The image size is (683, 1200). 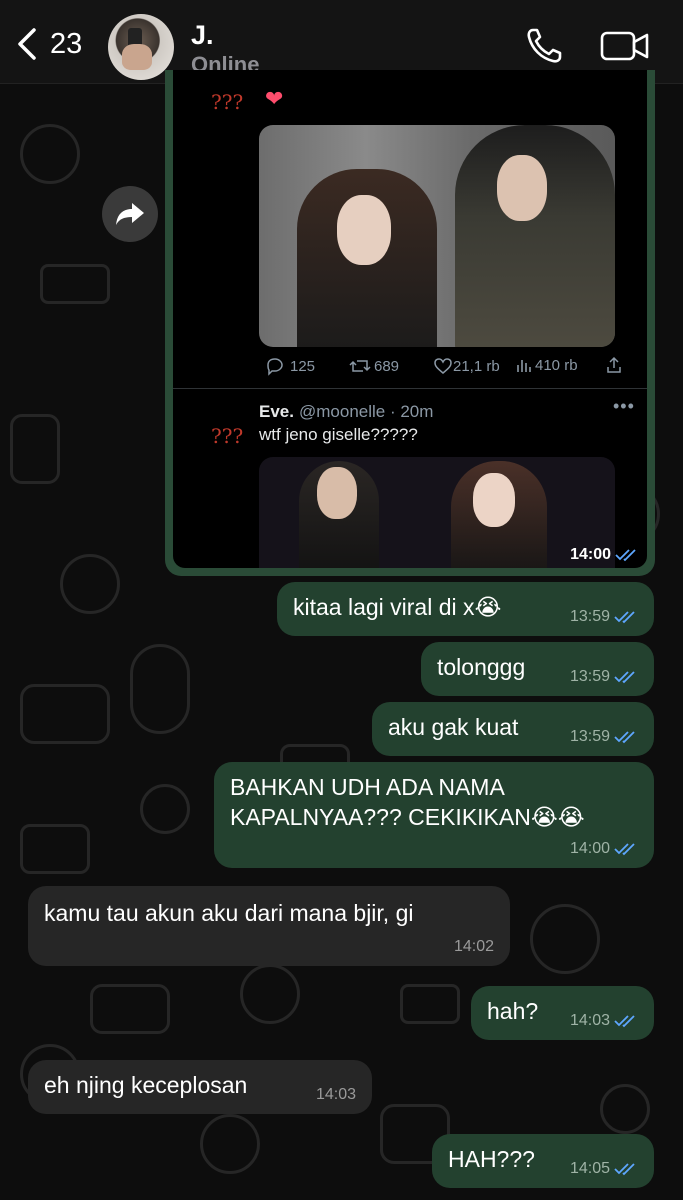 What do you see at coordinates (27, 44) in the screenshot?
I see `chevron-left-icon` at bounding box center [27, 44].